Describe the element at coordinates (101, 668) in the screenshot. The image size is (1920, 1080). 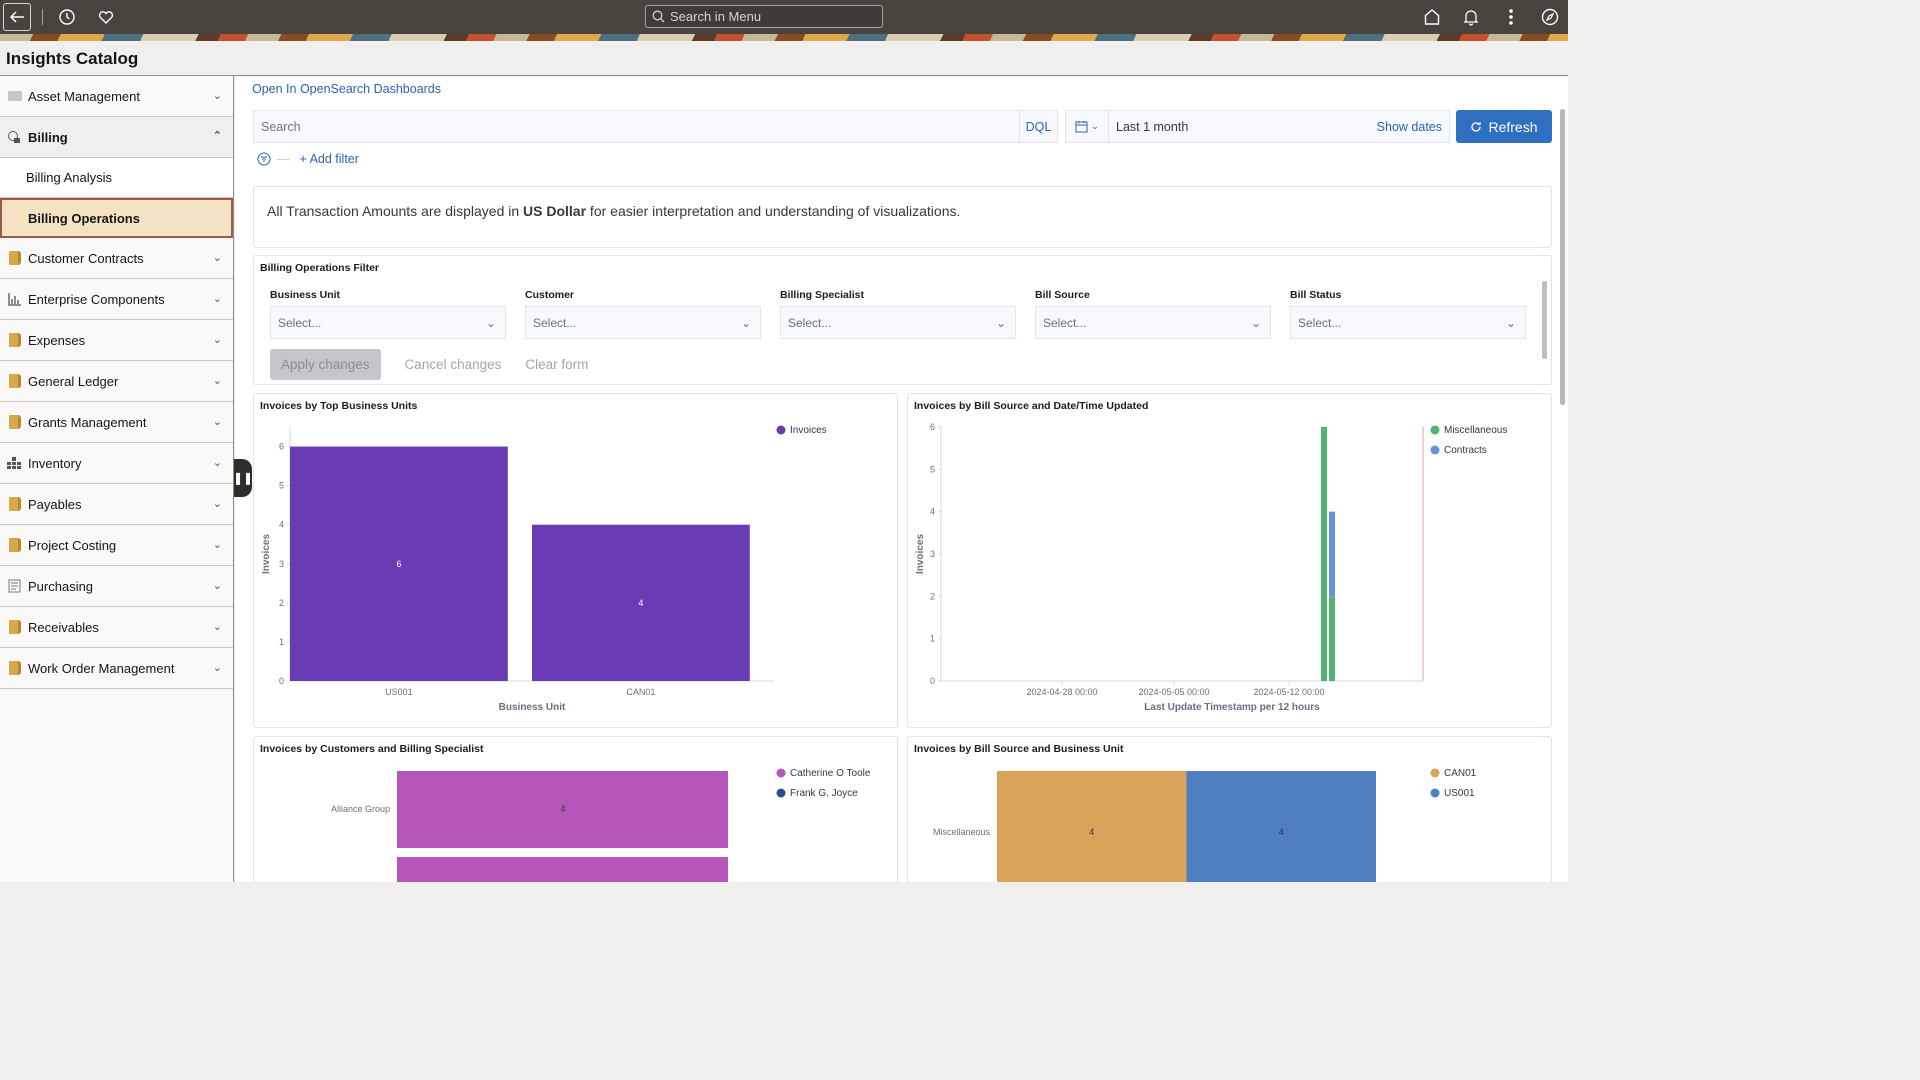
I see `sidebar-item-label: Work Order Management` at that location.